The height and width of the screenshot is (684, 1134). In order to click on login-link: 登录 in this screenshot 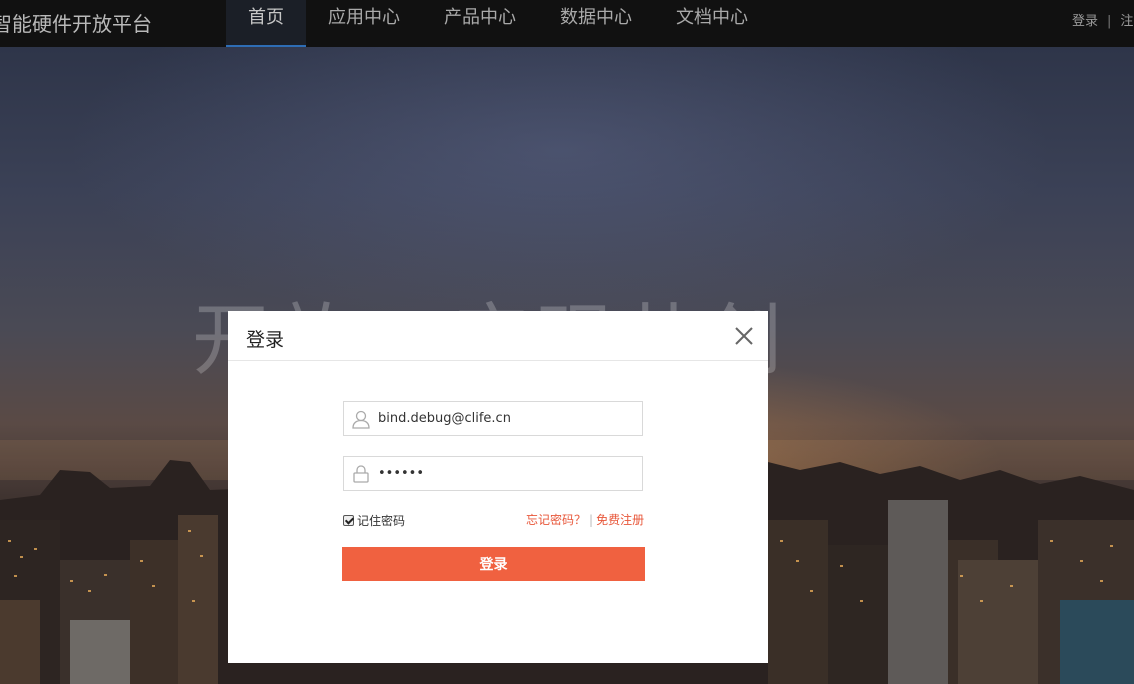, I will do `click(1085, 21)`.